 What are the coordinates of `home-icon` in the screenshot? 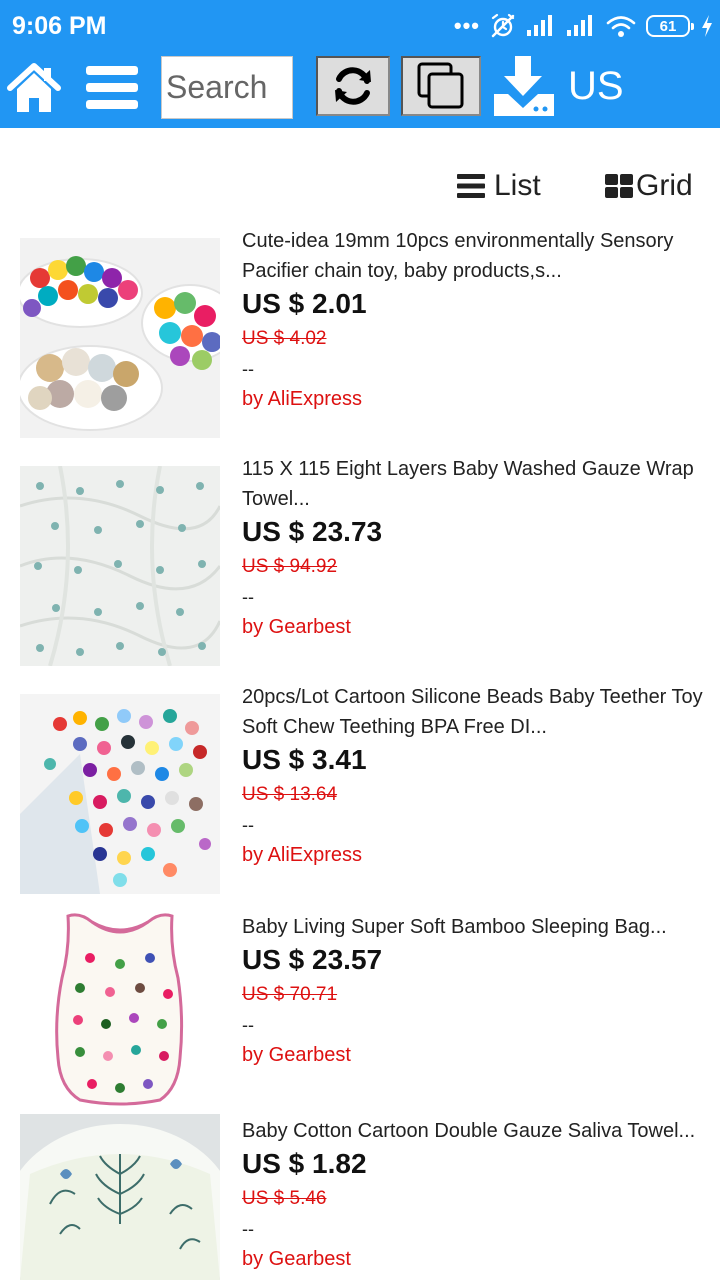 It's located at (34, 88).